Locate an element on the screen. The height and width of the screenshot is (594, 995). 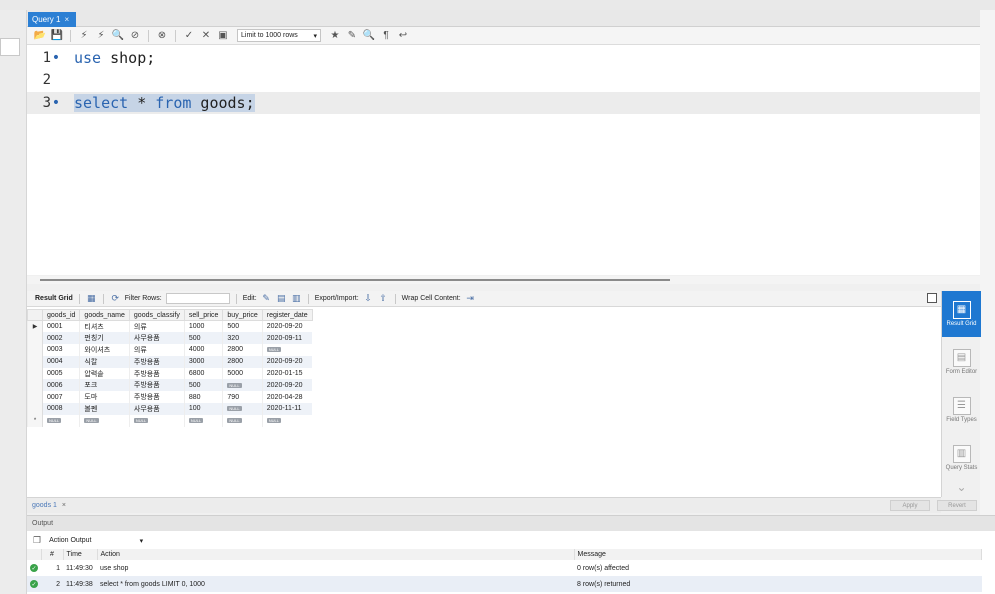
wrap-lines-icon: ↩ is located at coordinates (403, 36).